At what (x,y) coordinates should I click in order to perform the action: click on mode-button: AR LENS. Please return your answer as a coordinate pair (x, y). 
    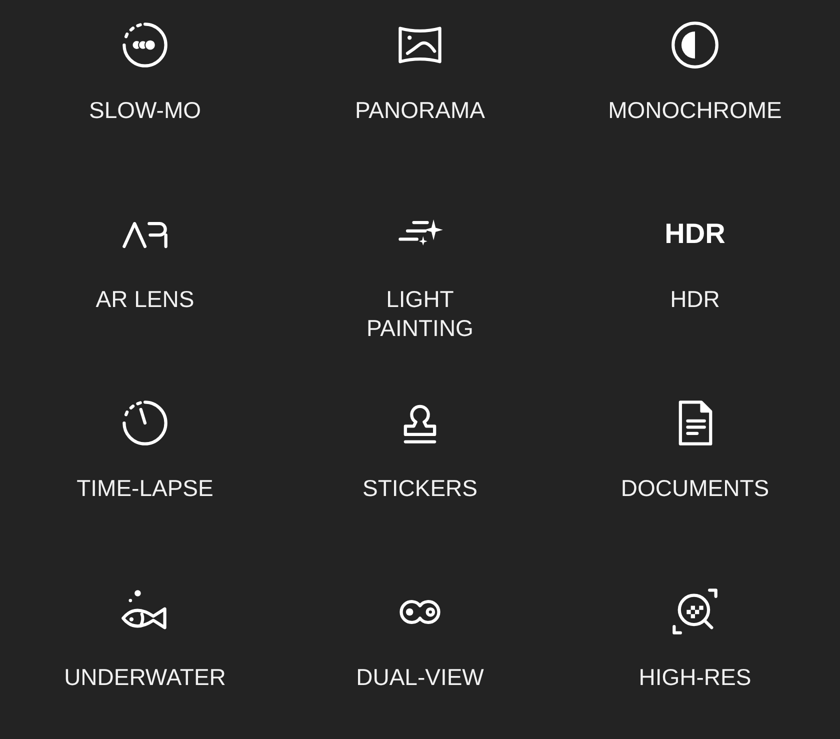
    Looking at the image, I should click on (145, 261).